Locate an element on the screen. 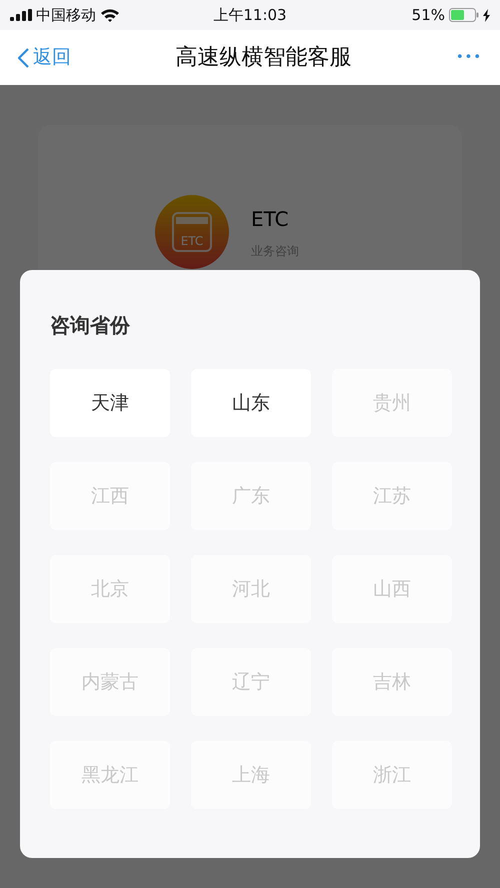  back-button: 返回 is located at coordinates (44, 57).